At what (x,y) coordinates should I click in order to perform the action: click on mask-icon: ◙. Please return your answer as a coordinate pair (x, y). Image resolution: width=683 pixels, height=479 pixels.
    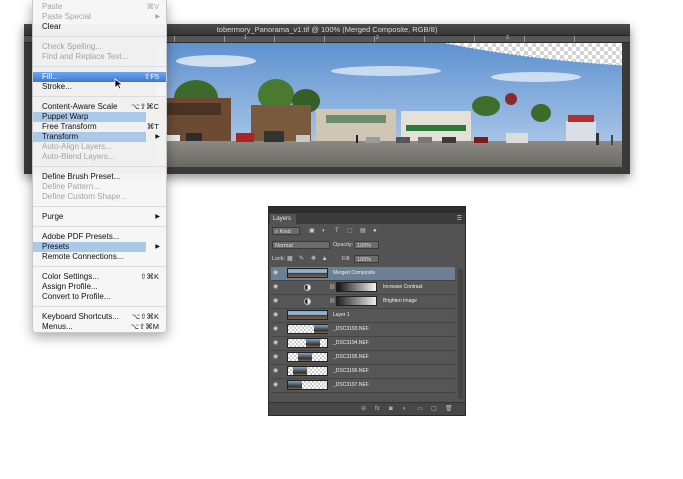
    Looking at the image, I should click on (391, 409).